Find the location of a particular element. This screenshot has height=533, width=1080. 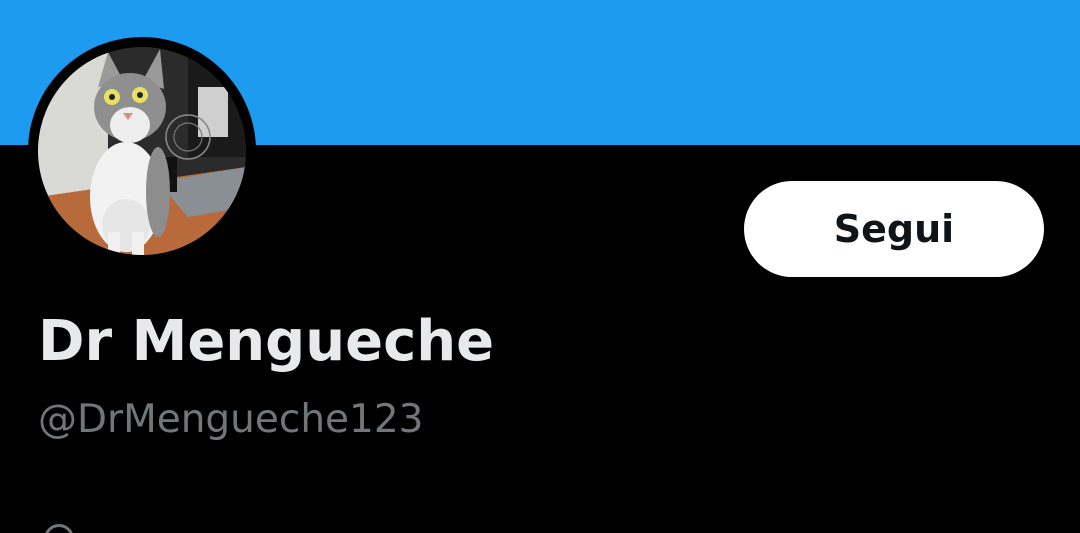

display-name: Dr Mengueche is located at coordinates (266, 341).